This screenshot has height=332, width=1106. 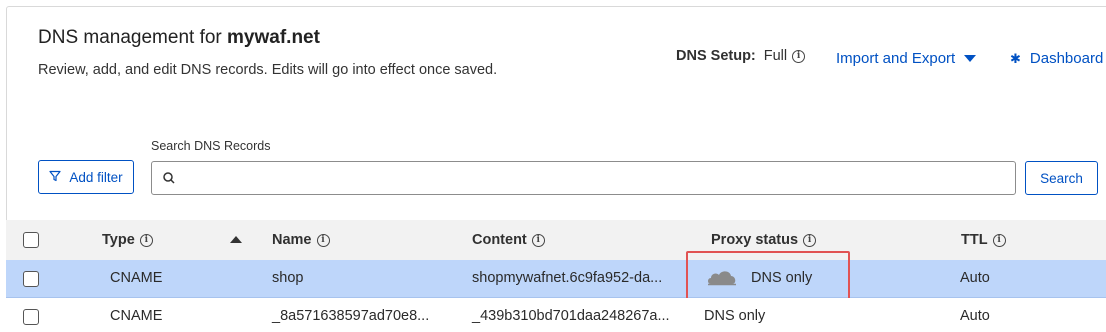 What do you see at coordinates (970, 58) in the screenshot?
I see `caret-down-icon` at bounding box center [970, 58].